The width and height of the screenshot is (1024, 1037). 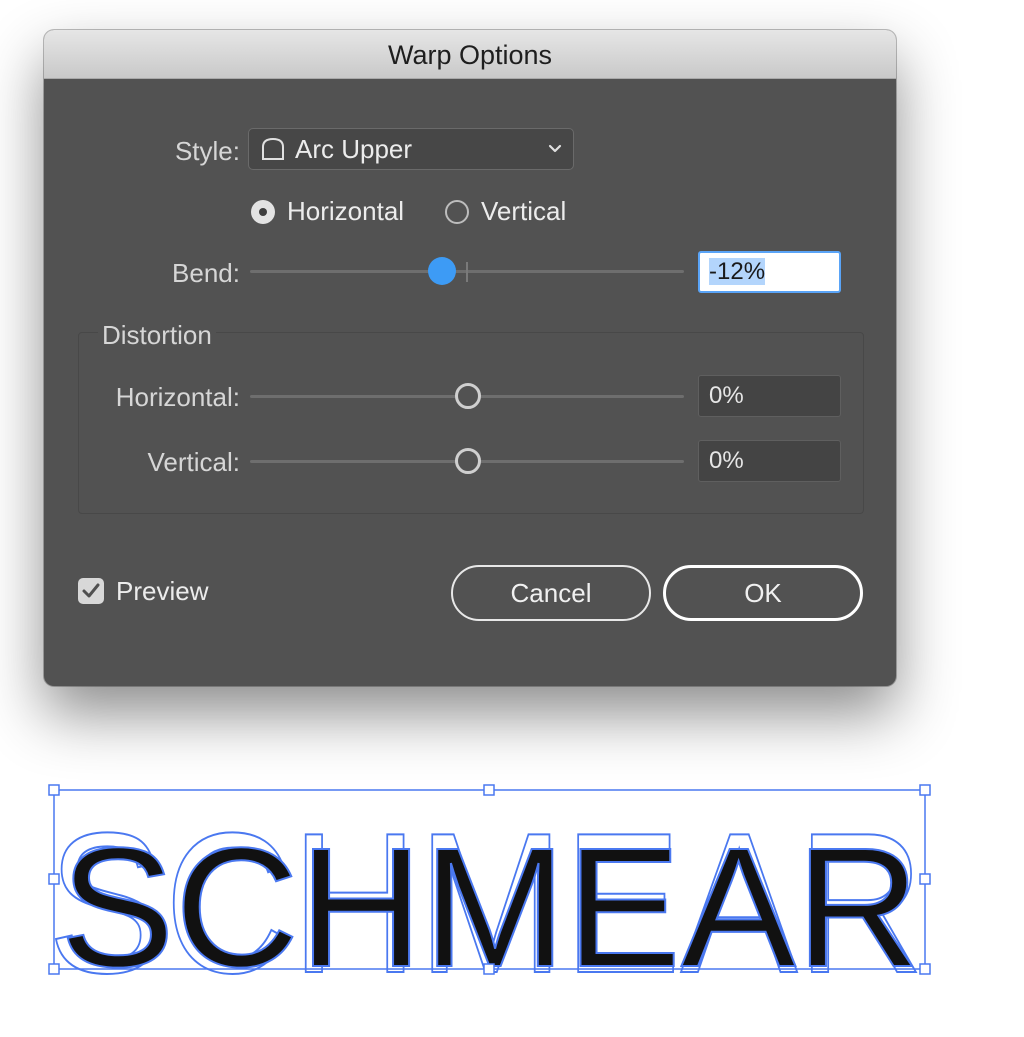 I want to click on bend-value-field: -12%, so click(x=769, y=272).